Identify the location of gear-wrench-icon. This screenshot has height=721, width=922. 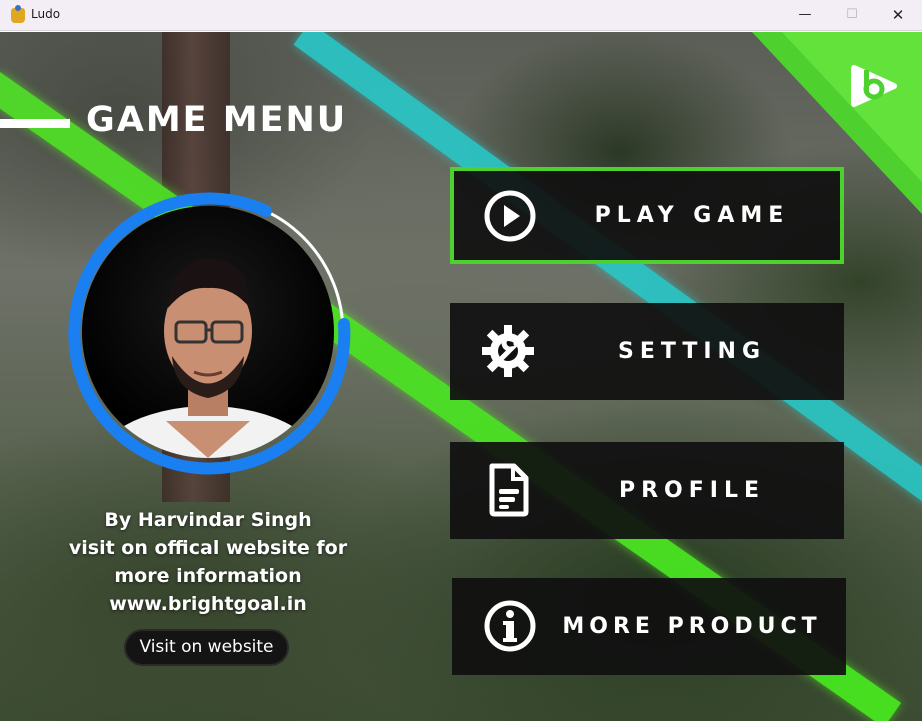
(508, 351).